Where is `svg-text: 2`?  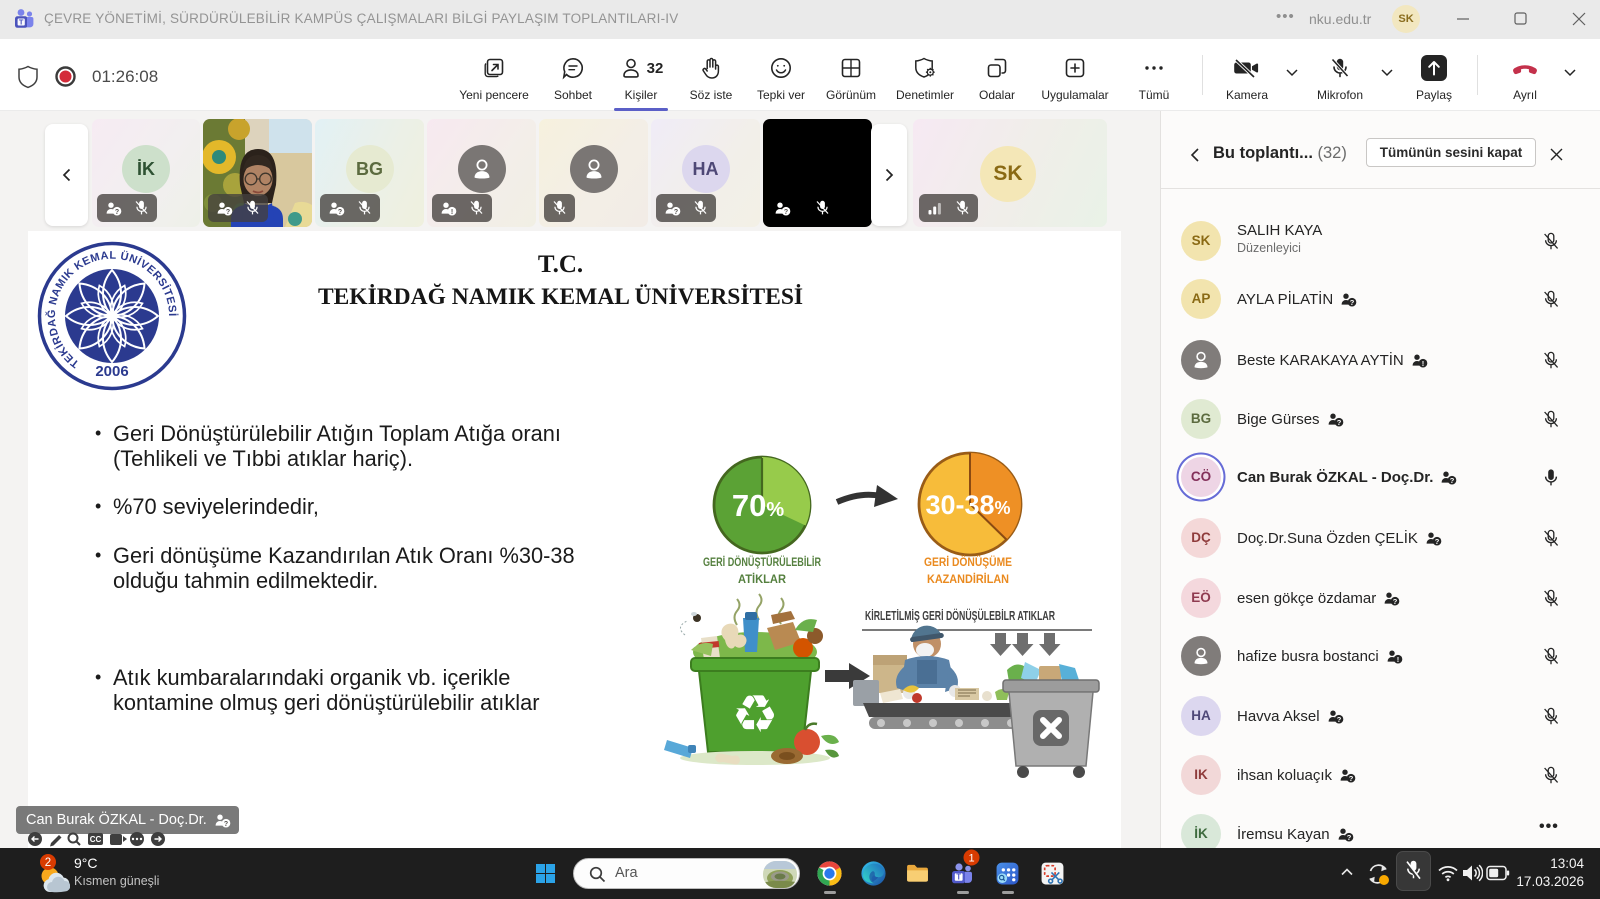
svg-text: 2 is located at coordinates (48, 863).